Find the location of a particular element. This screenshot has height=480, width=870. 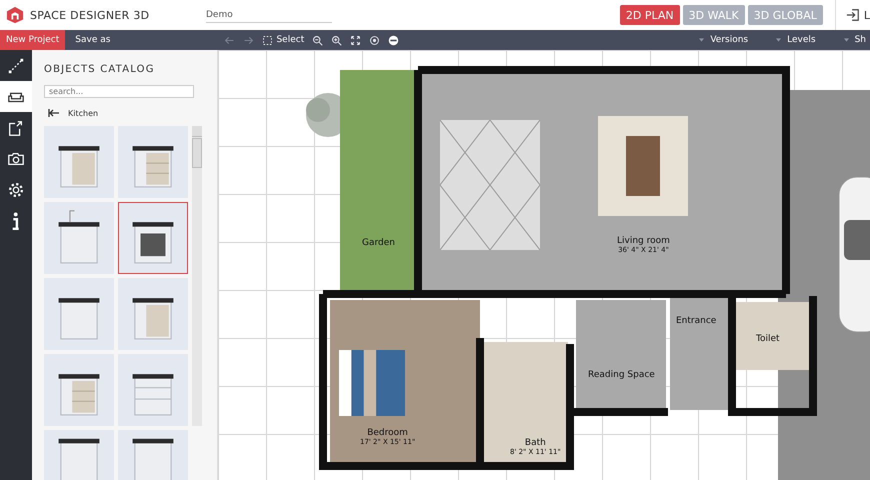

diagonal-line-icon is located at coordinates (16, 65).